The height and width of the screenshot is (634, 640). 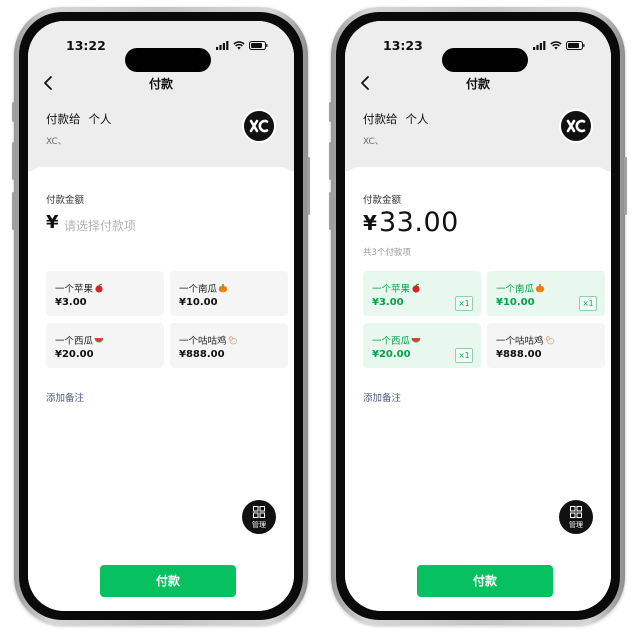 I want to click on payment-item-apple: 一个苹果 ¥3.00, so click(x=105, y=293).